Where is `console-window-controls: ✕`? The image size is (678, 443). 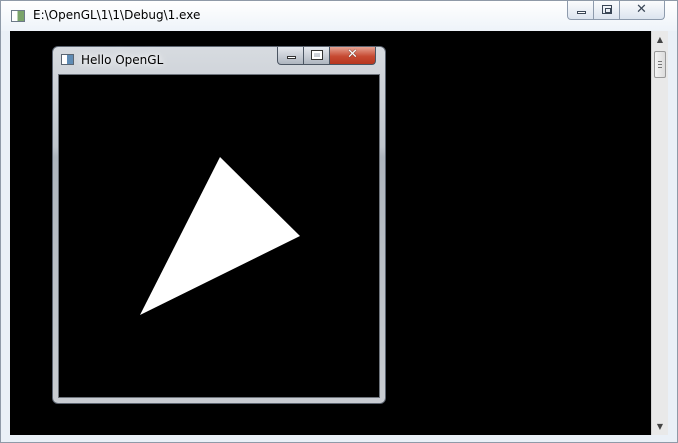
console-window-controls: ✕ is located at coordinates (616, 11).